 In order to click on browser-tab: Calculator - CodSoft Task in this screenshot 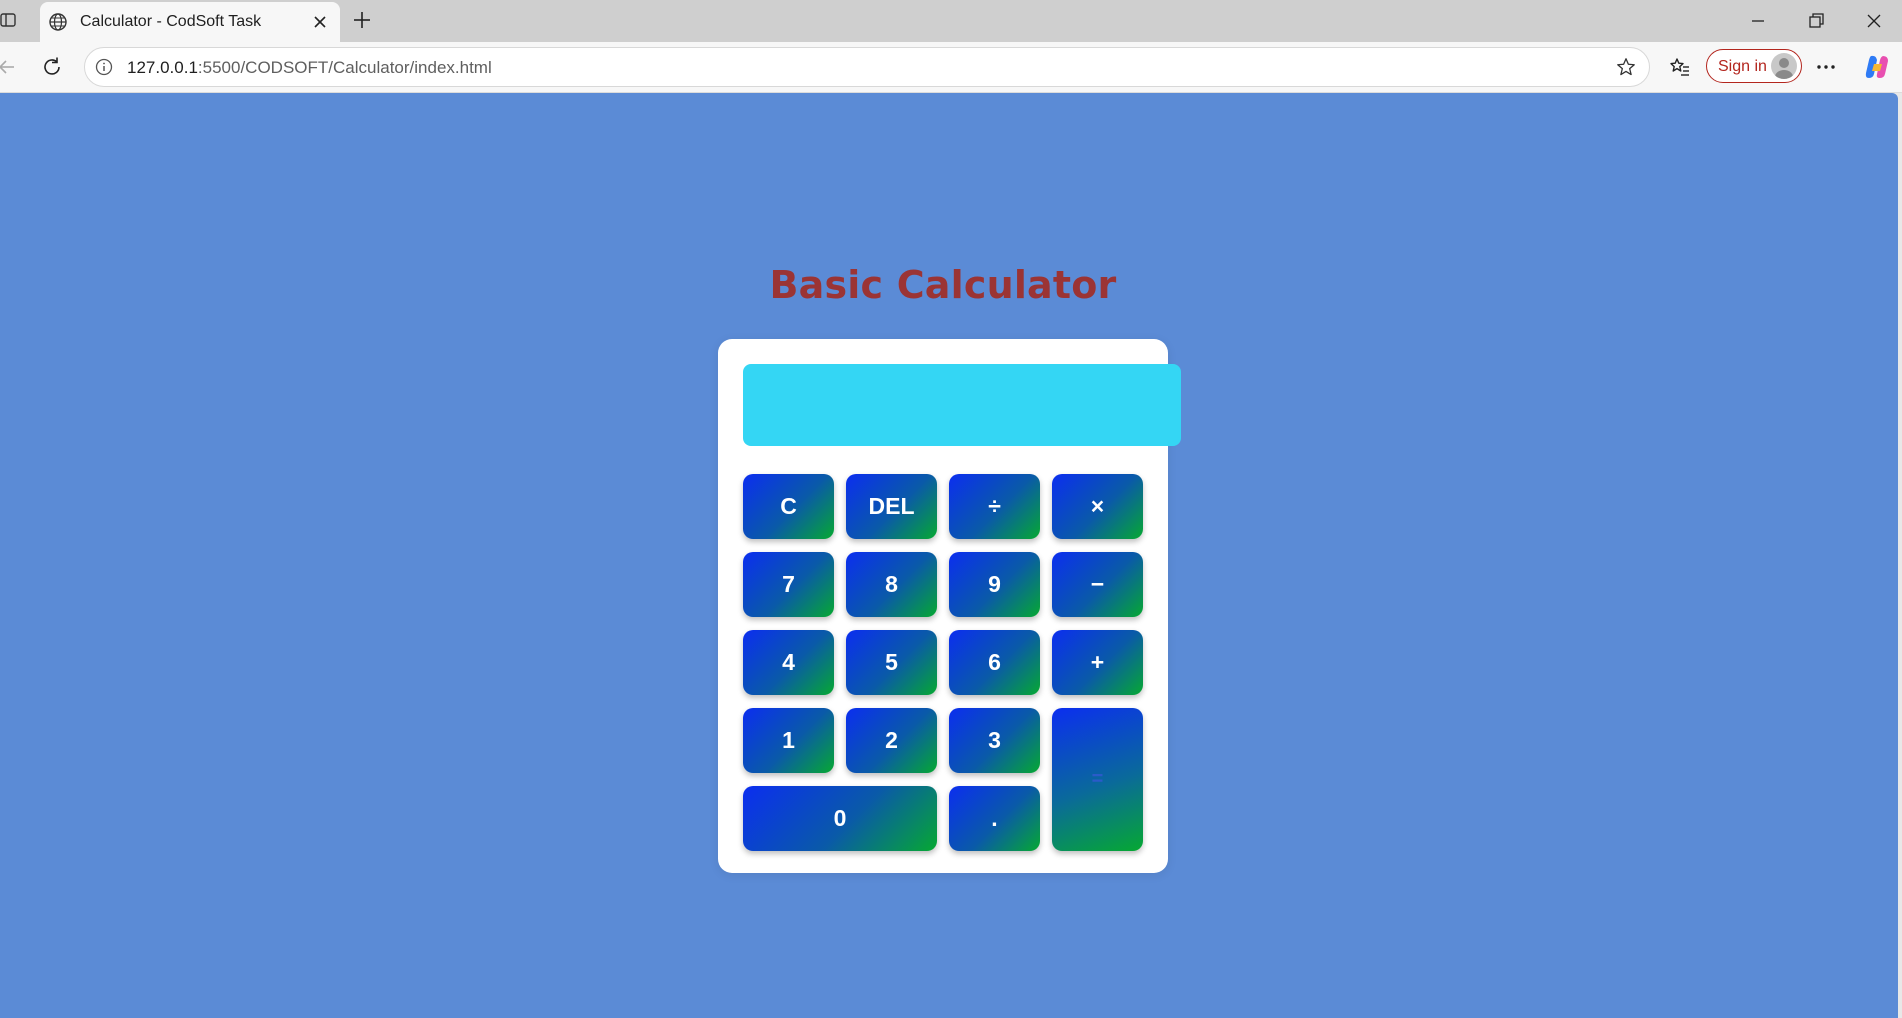, I will do `click(190, 22)`.